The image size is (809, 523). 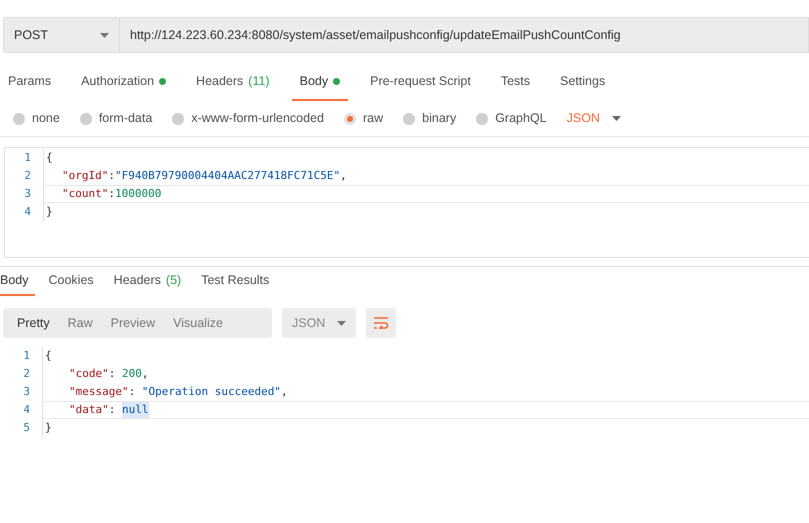 I want to click on response-tab: Headers (5), so click(x=151, y=281).